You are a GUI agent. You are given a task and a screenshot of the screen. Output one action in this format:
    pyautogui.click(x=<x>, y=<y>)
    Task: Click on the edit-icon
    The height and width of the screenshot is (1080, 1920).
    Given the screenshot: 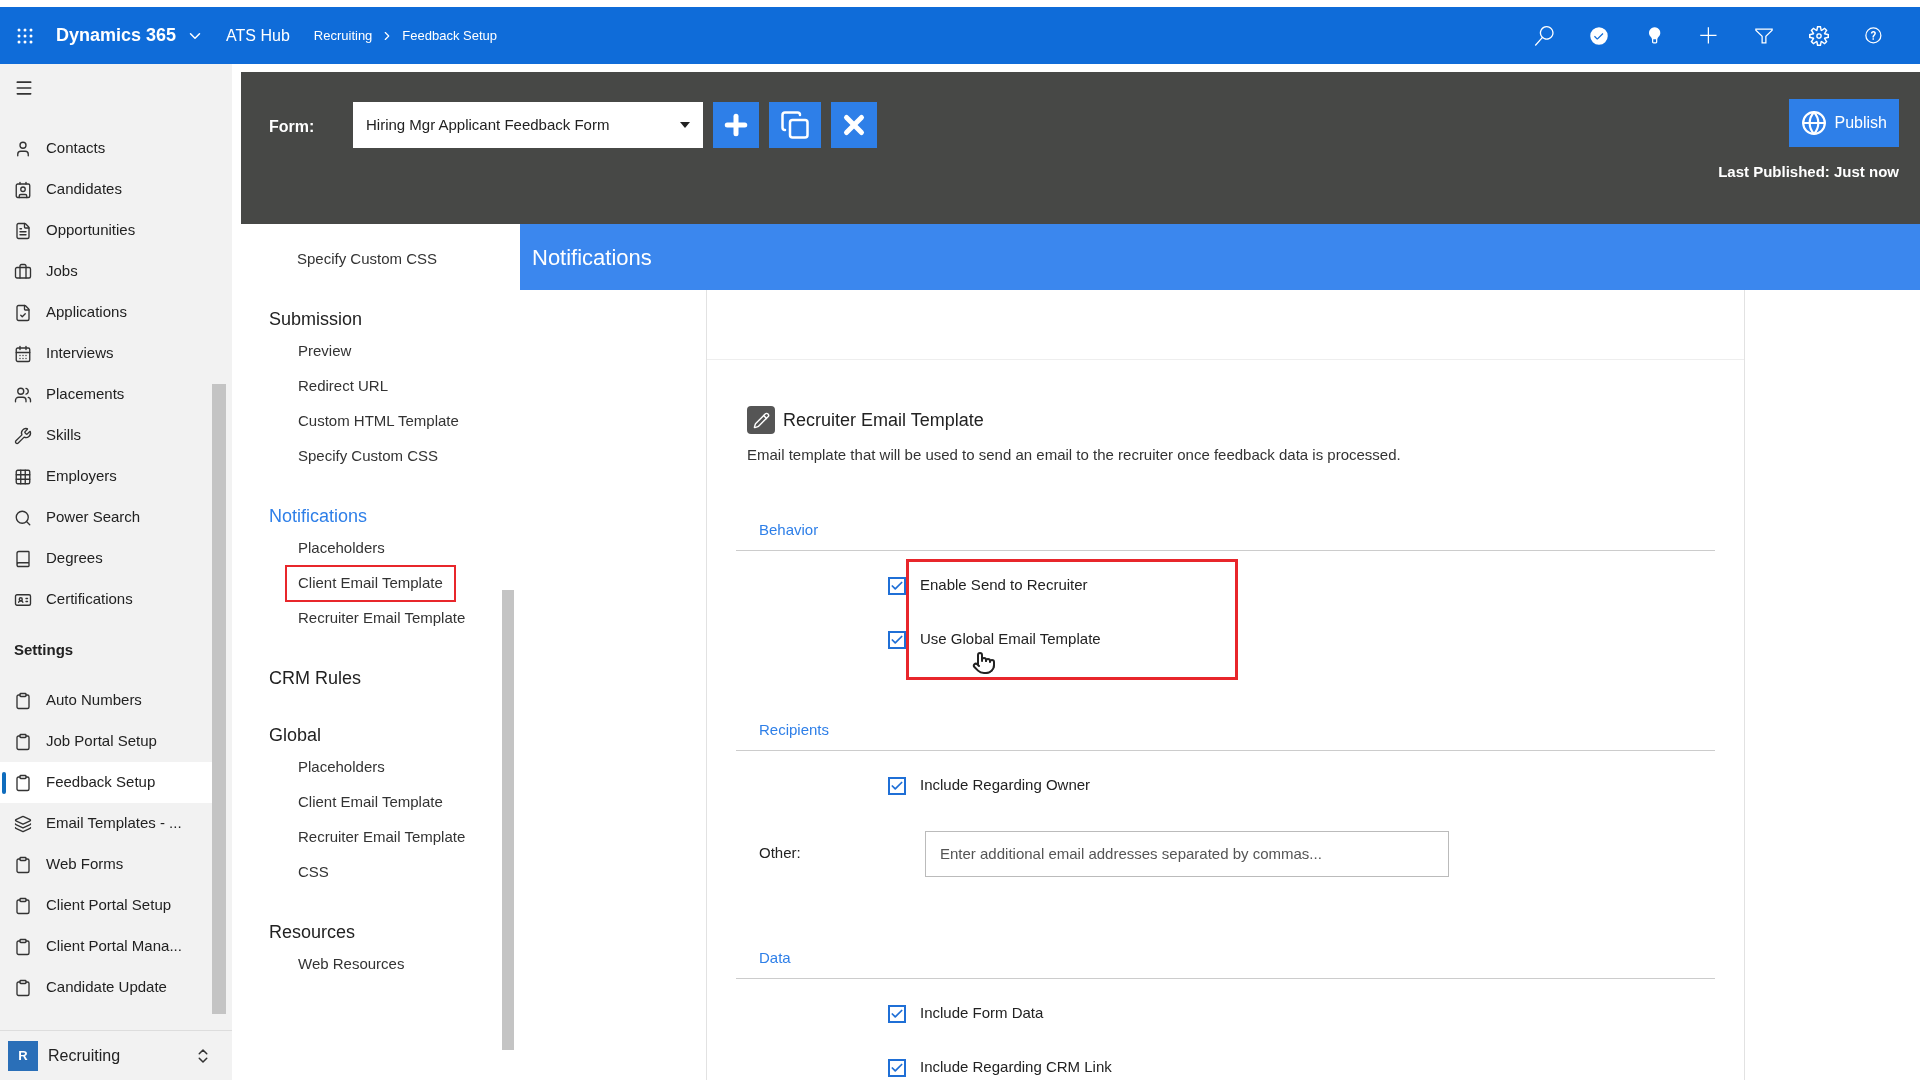 What is the action you would take?
    pyautogui.click(x=761, y=420)
    